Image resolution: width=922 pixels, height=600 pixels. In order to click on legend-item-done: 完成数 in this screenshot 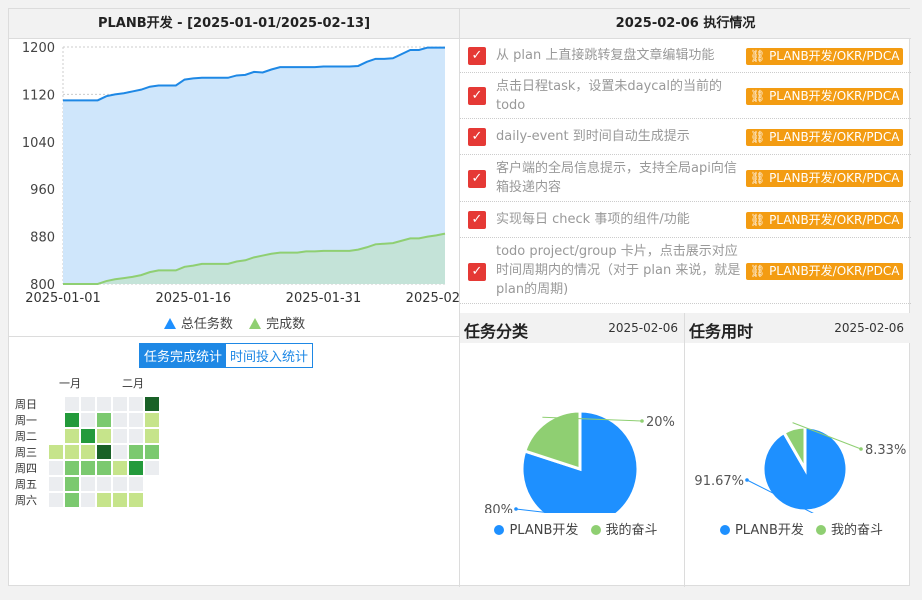, I will do `click(277, 322)`.